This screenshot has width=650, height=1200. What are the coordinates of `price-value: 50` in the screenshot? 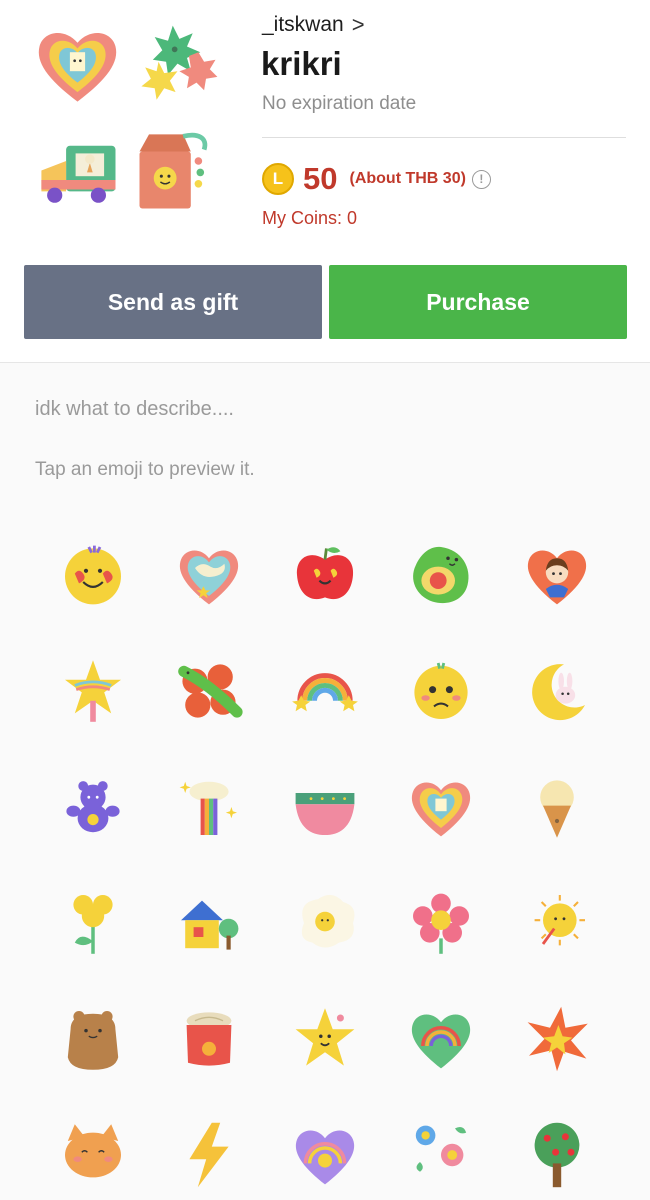 It's located at (320, 178).